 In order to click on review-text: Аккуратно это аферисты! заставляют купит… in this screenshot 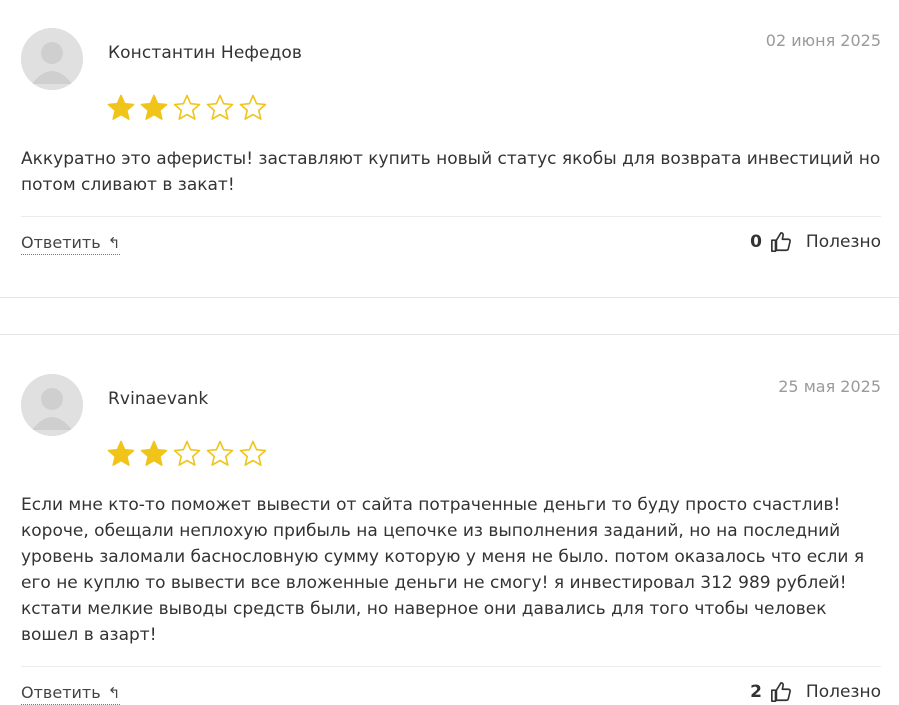, I will do `click(451, 172)`.